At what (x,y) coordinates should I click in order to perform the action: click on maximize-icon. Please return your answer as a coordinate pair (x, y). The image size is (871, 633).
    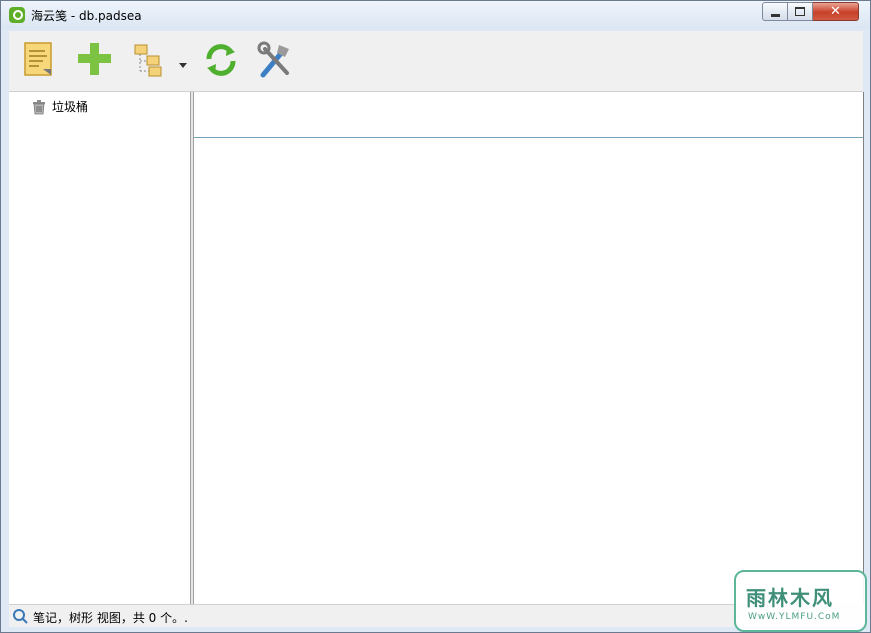
    Looking at the image, I should click on (800, 11).